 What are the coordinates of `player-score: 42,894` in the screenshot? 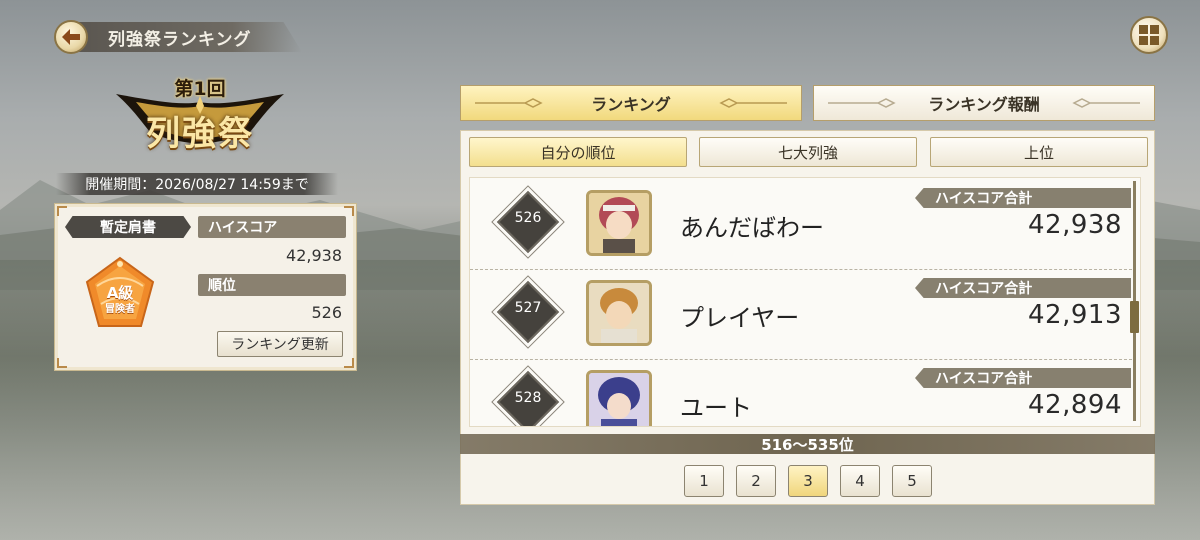 It's located at (1075, 405).